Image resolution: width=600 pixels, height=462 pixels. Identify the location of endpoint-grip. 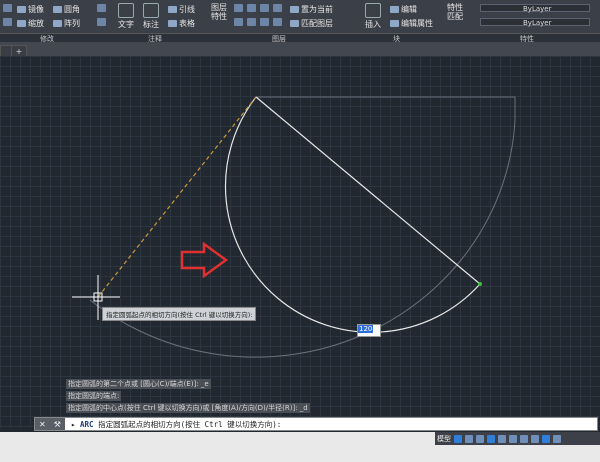
(480, 284).